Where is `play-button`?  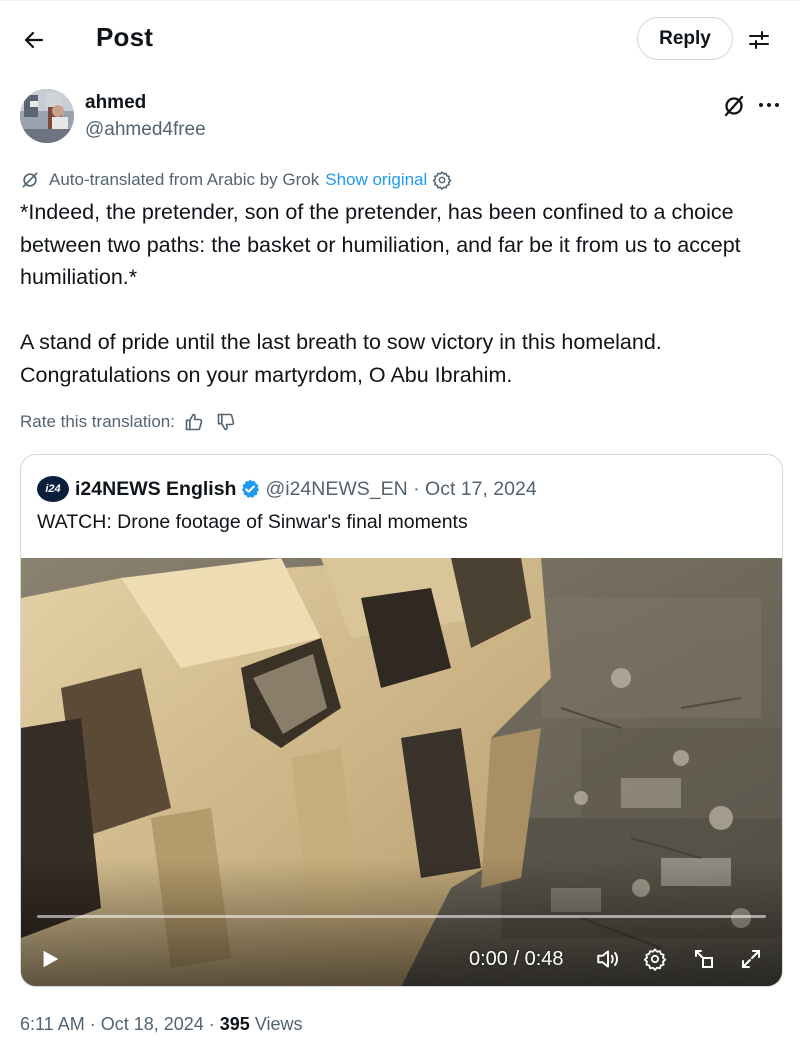
play-button is located at coordinates (50, 959).